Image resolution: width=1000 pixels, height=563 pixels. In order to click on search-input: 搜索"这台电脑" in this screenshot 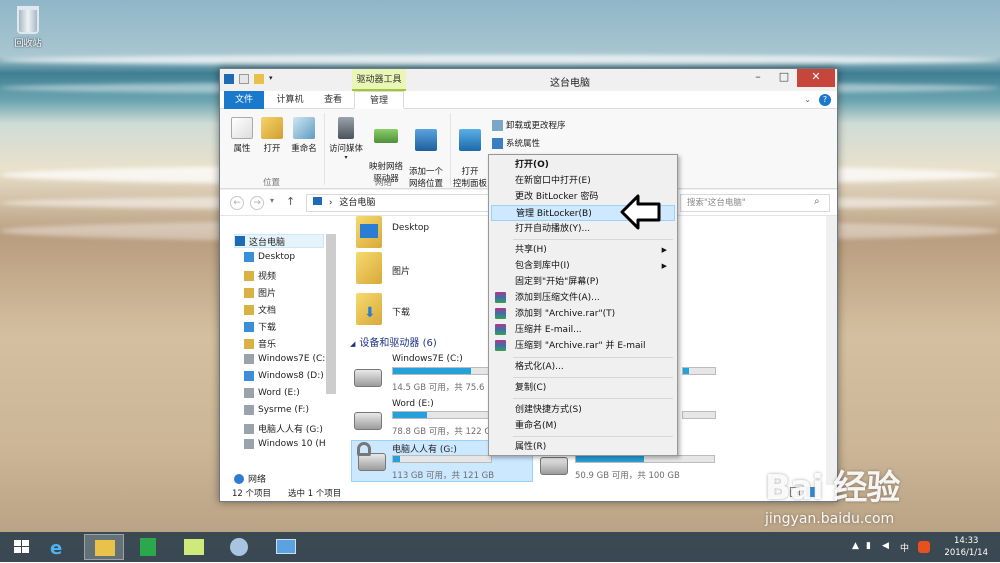, I will do `click(755, 203)`.